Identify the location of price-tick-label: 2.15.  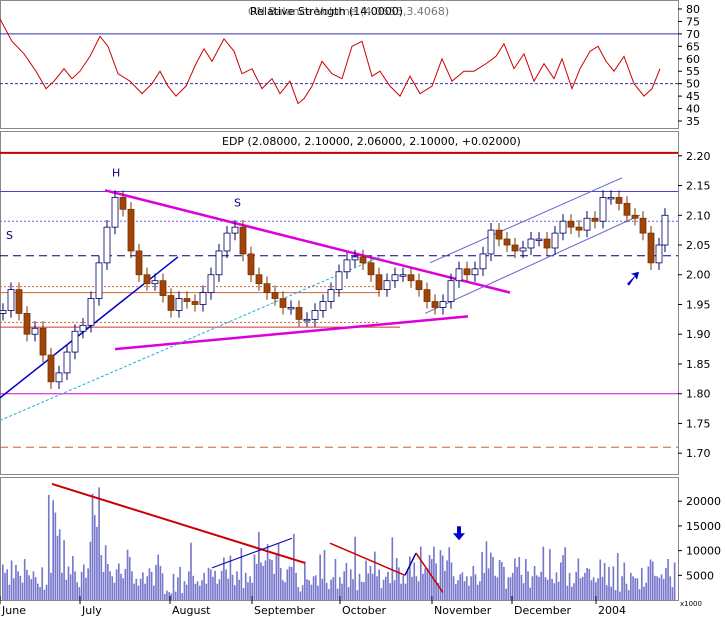
(698, 186).